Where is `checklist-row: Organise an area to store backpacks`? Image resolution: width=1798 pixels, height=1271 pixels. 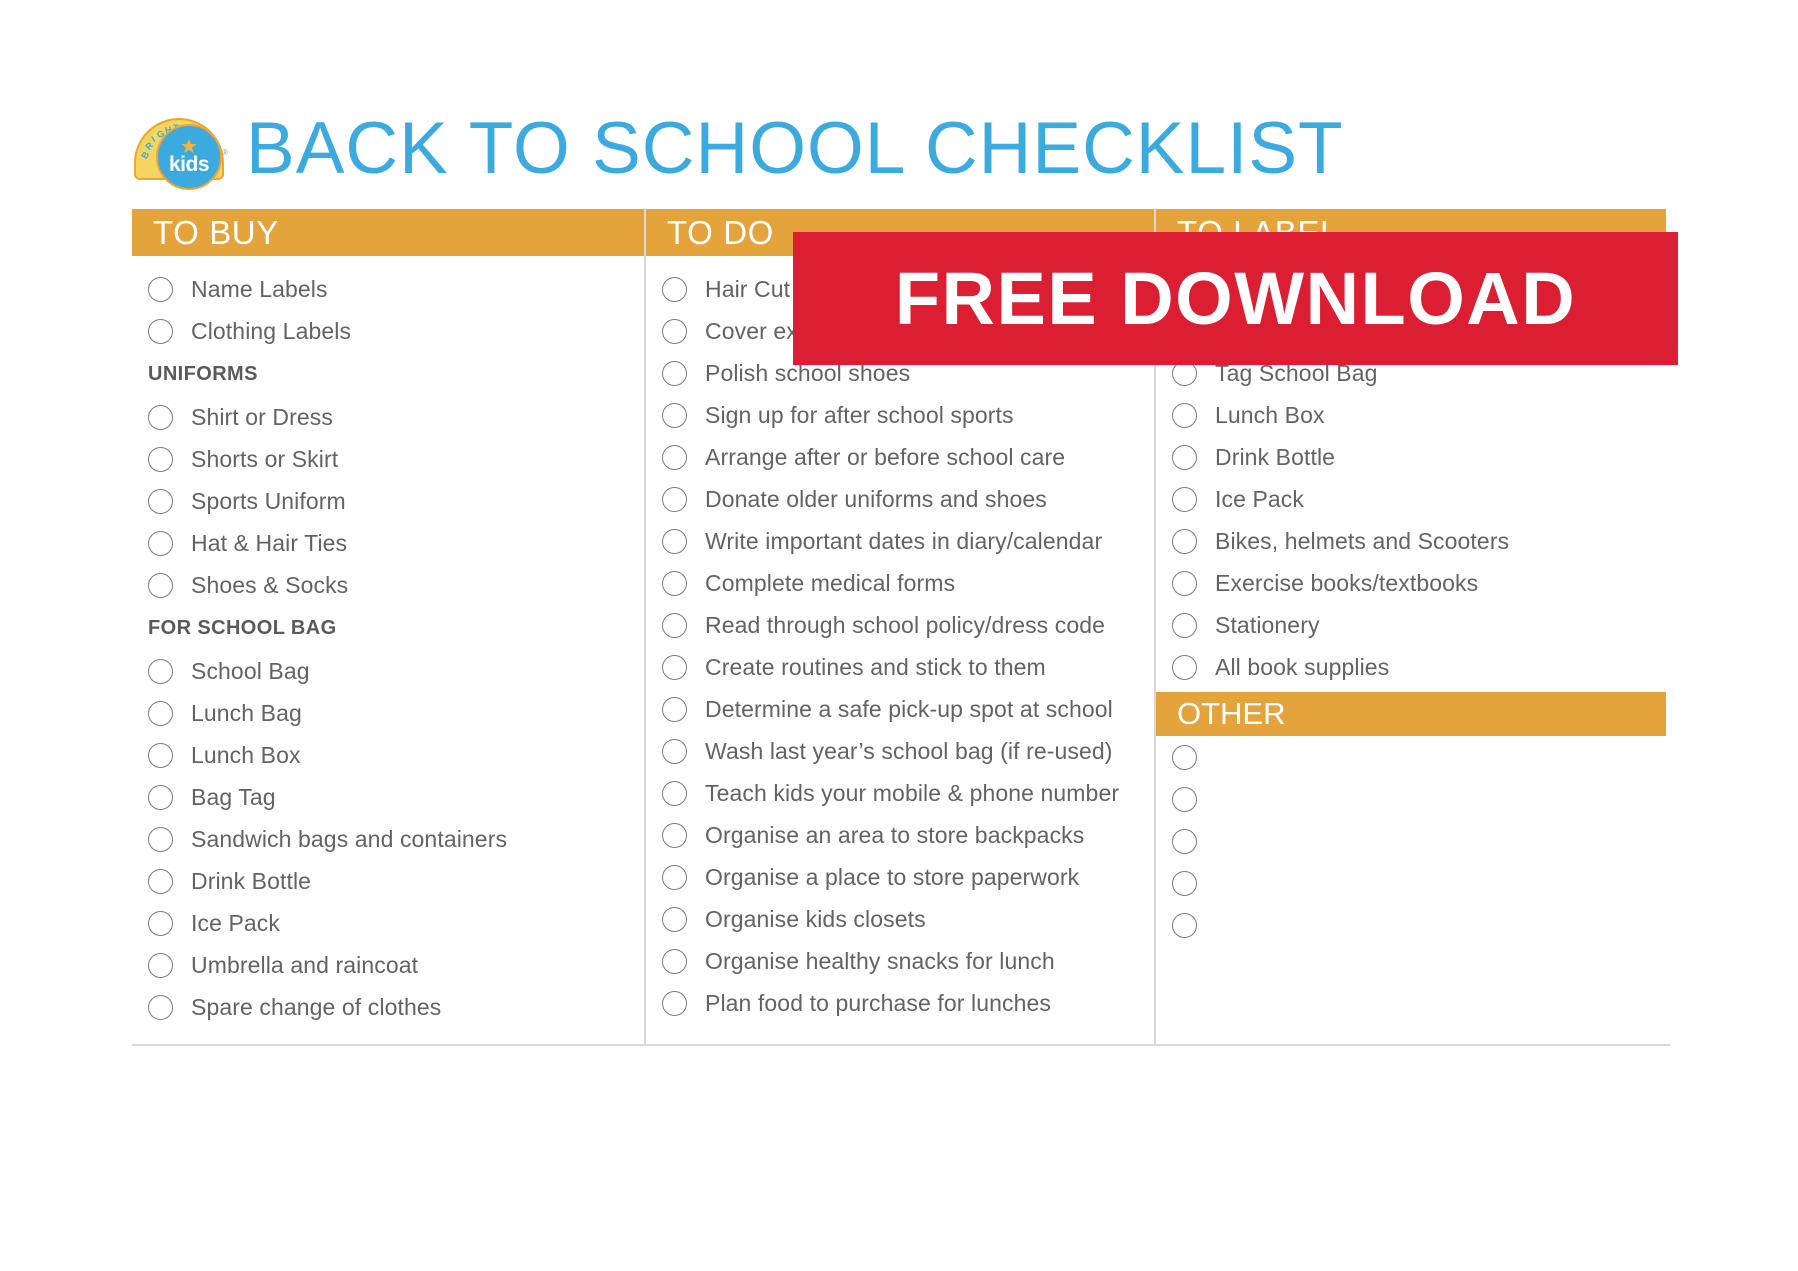 checklist-row: Organise an area to store backpacks is located at coordinates (900, 835).